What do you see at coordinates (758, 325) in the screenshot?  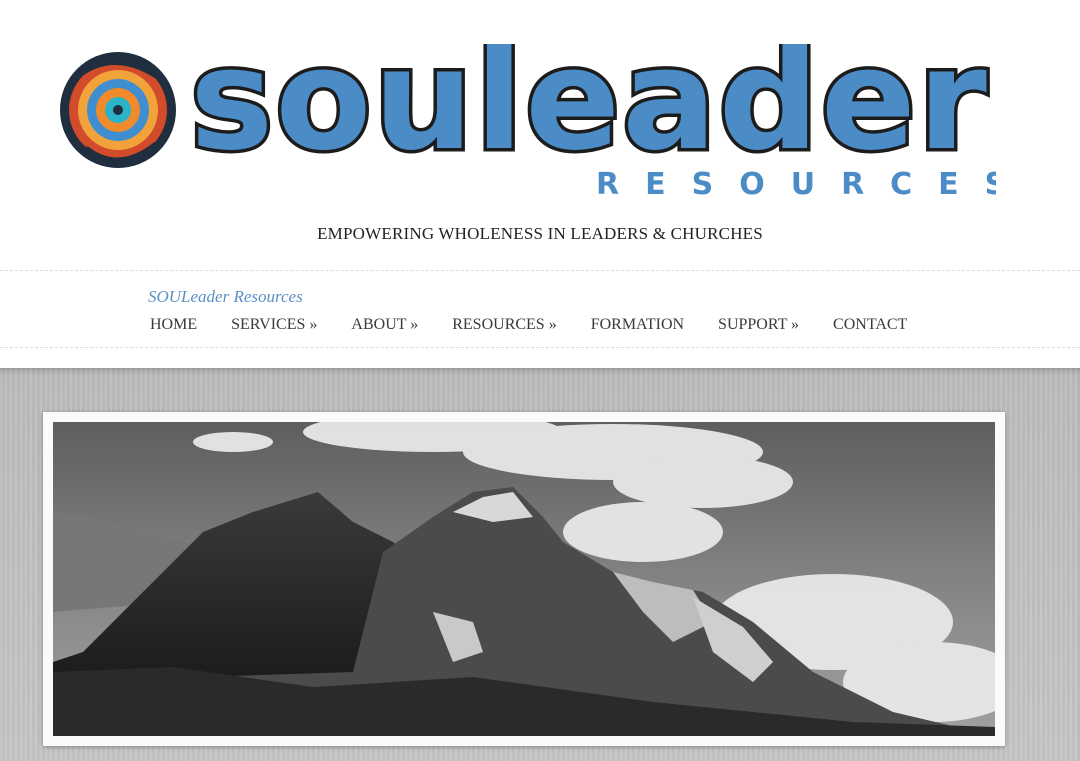 I see `nav-item-support: SUPPORT »` at bounding box center [758, 325].